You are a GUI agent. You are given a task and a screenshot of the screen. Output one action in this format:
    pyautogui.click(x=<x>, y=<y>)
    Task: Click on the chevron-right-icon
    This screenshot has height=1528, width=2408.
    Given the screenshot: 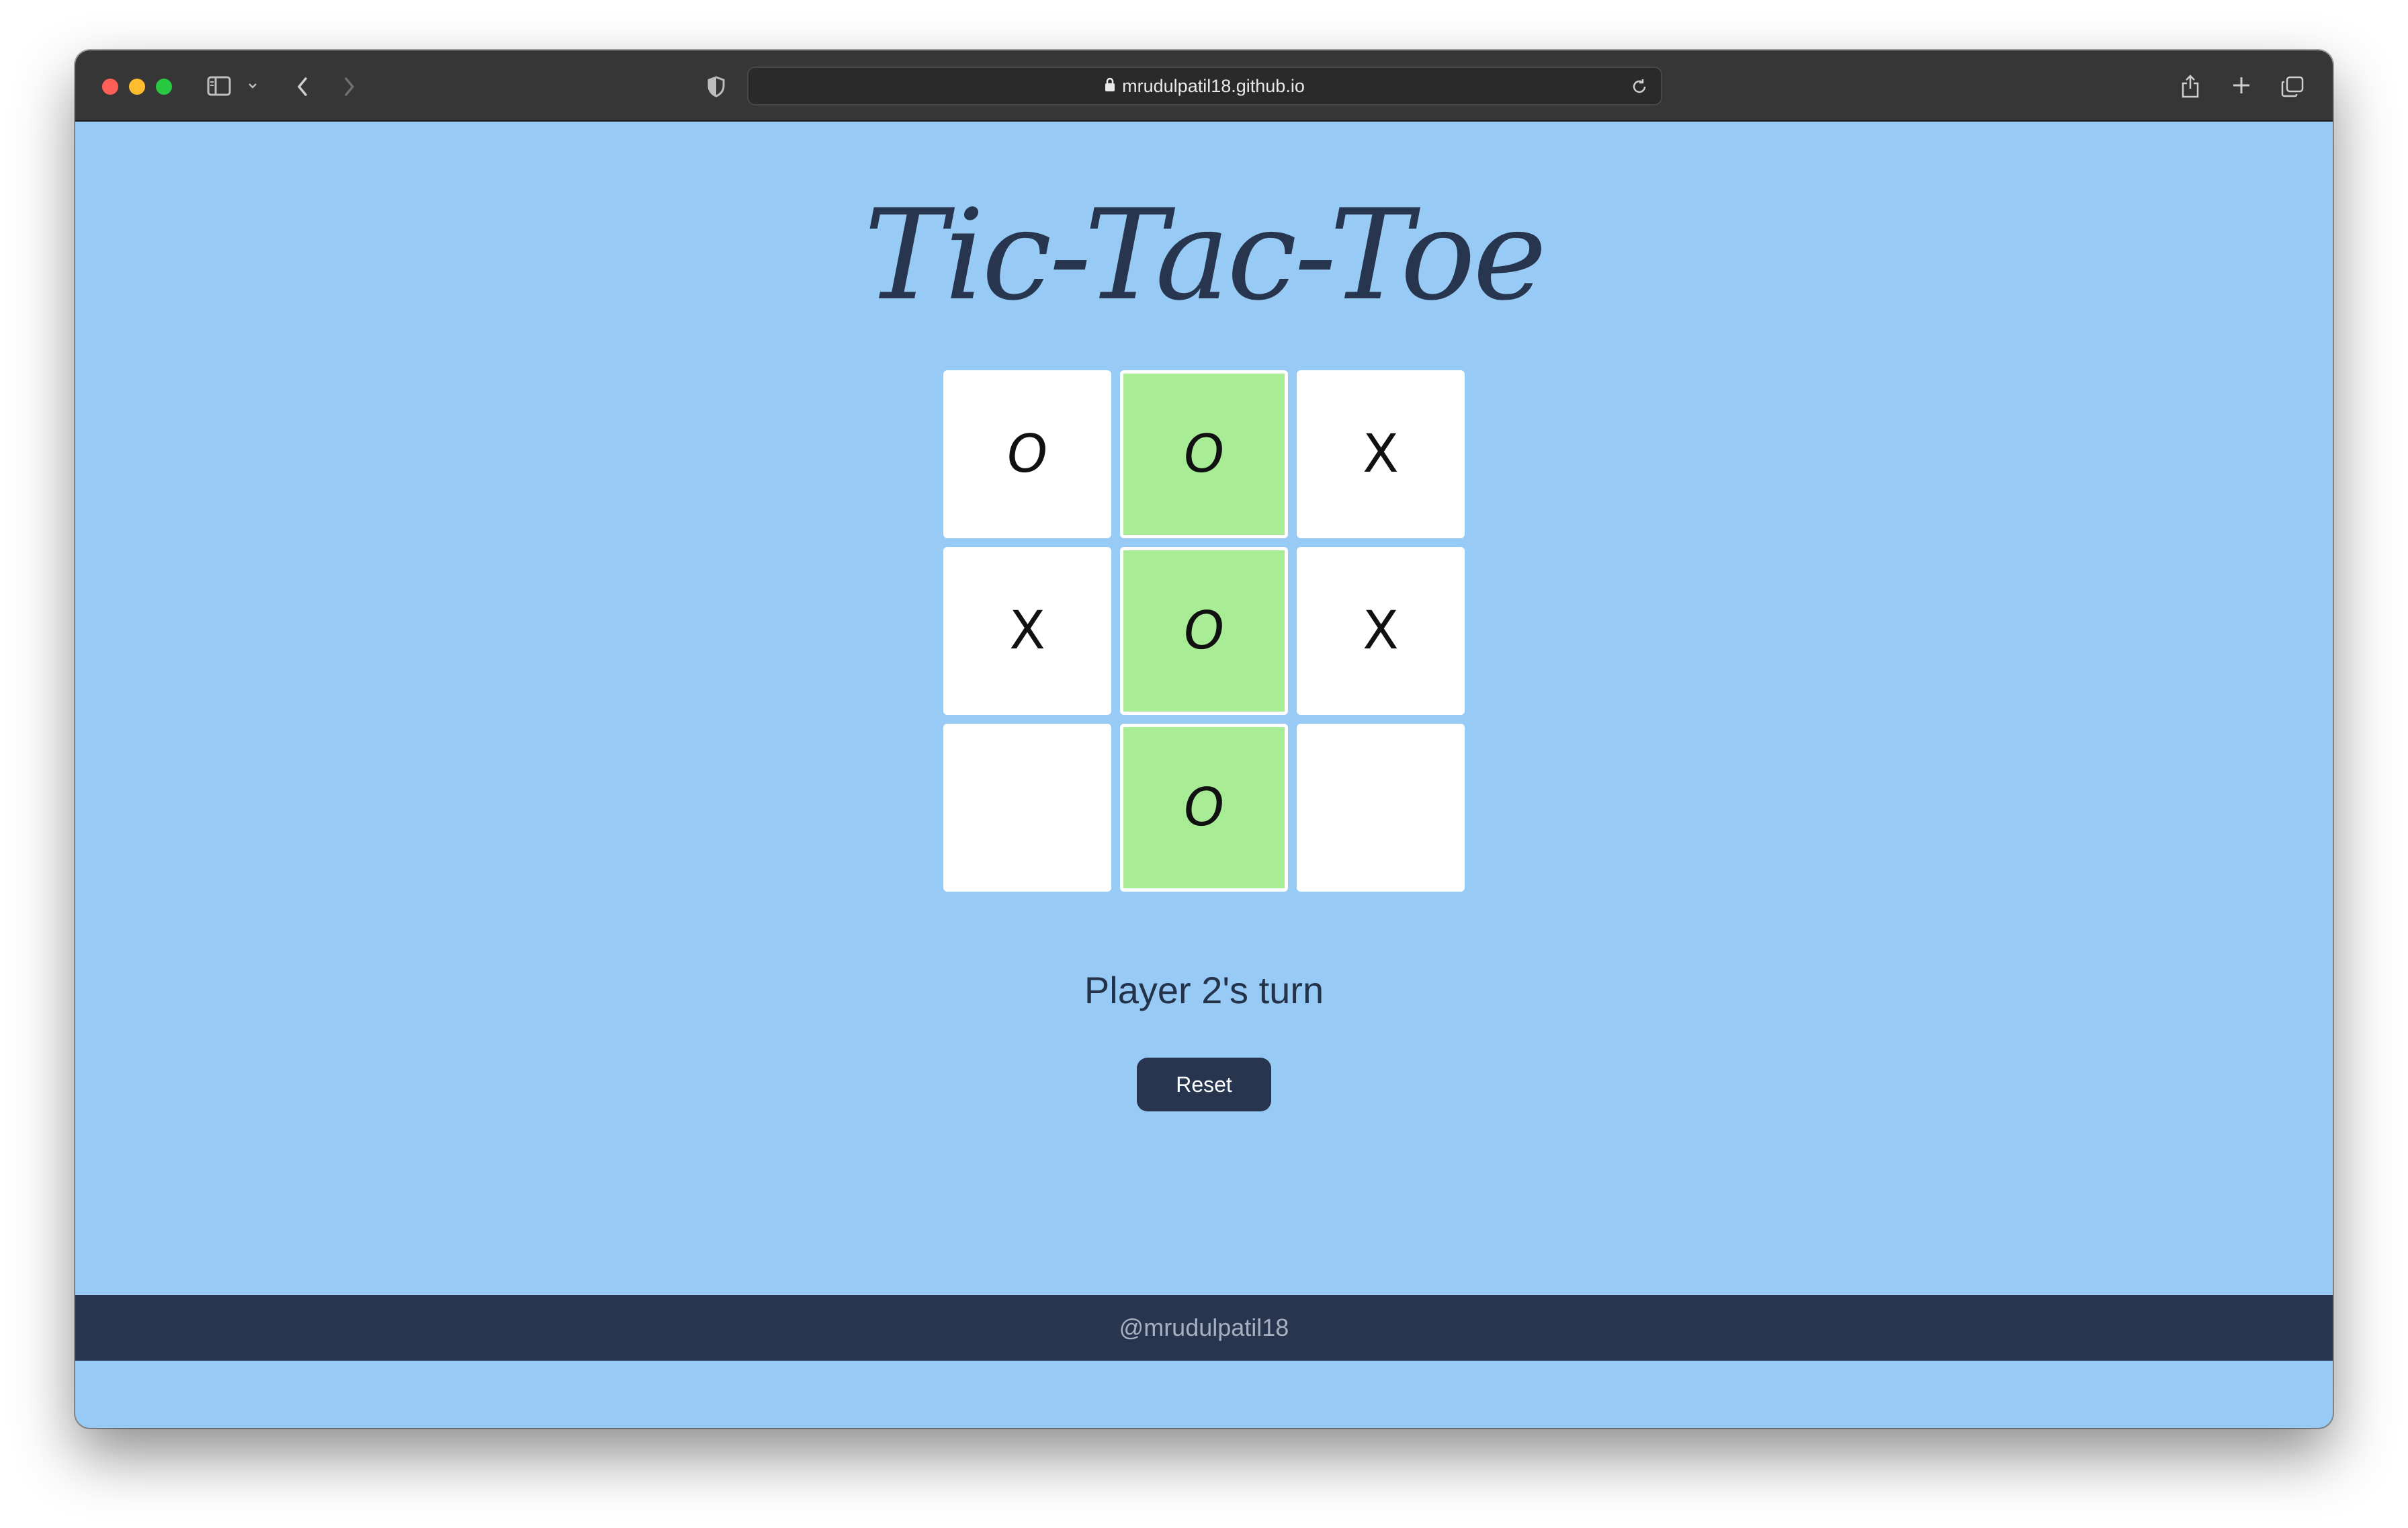 What is the action you would take?
    pyautogui.click(x=349, y=86)
    